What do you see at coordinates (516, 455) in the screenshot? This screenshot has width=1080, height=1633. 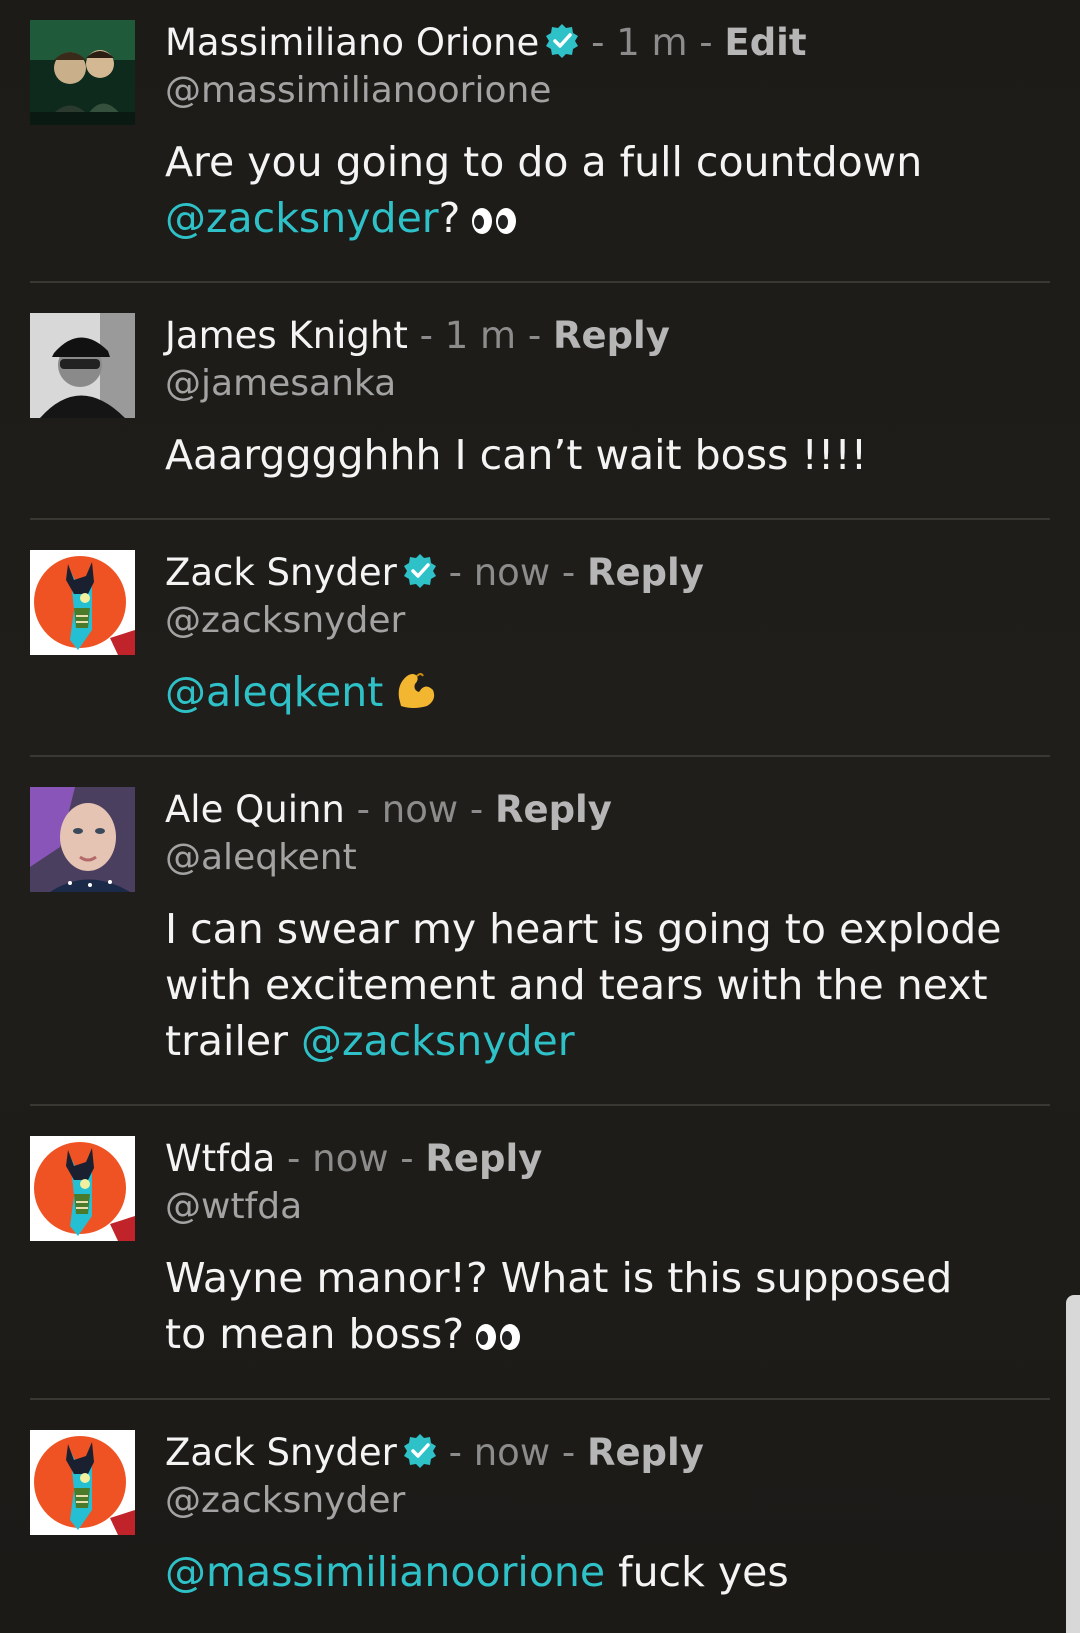 I see `comment-text-part: Aaargggghhh I can’t wait boss !!!!` at bounding box center [516, 455].